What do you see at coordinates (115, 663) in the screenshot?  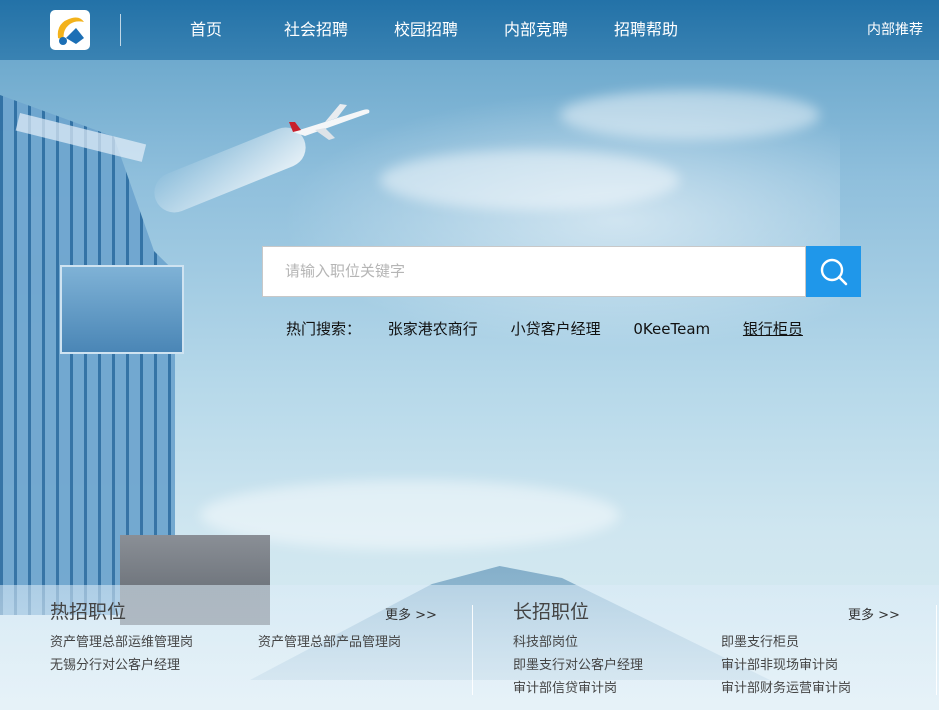 I see `hot-job-item: 无锡分行对公客户经理` at bounding box center [115, 663].